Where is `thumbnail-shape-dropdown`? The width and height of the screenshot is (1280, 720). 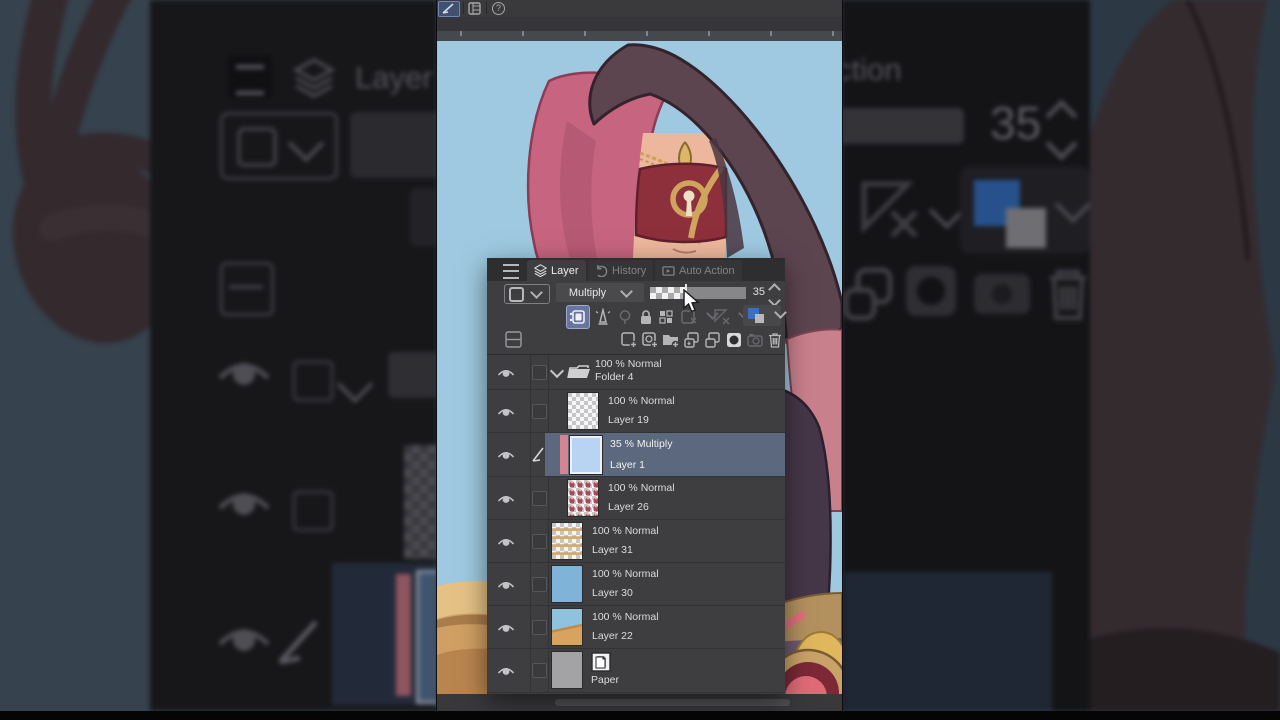
thumbnail-shape-dropdown is located at coordinates (527, 294).